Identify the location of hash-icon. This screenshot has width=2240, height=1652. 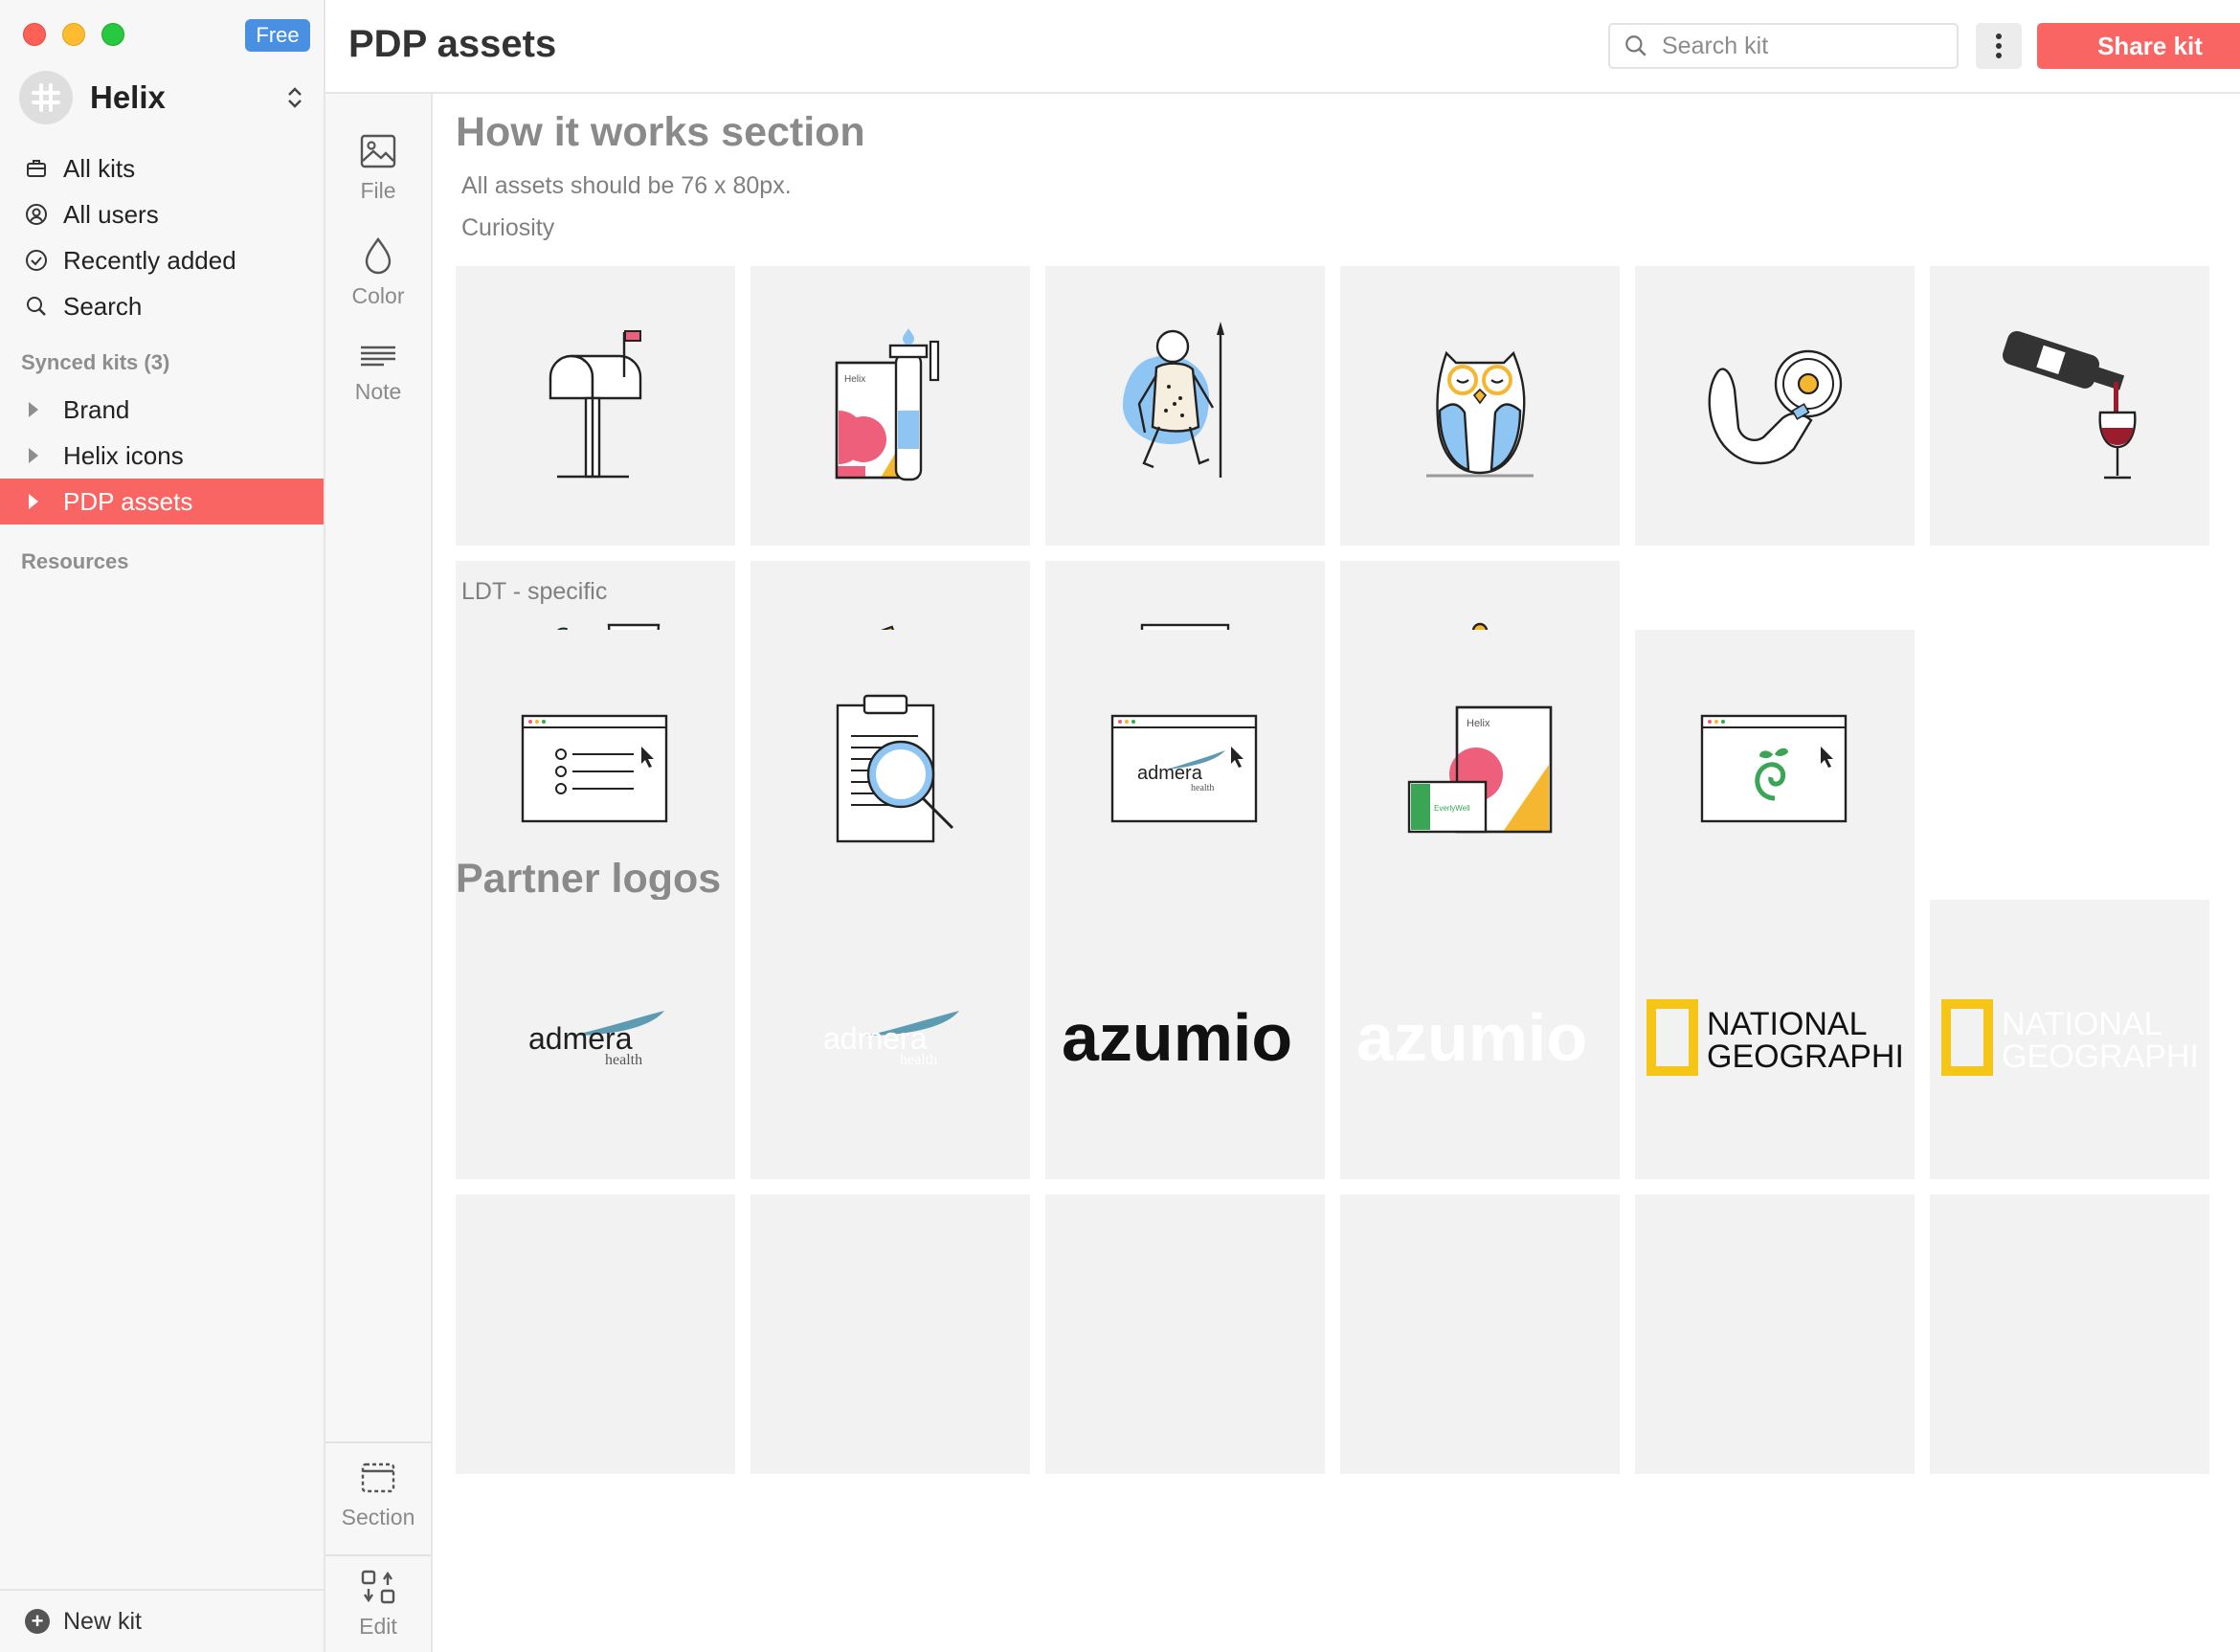
(46, 97).